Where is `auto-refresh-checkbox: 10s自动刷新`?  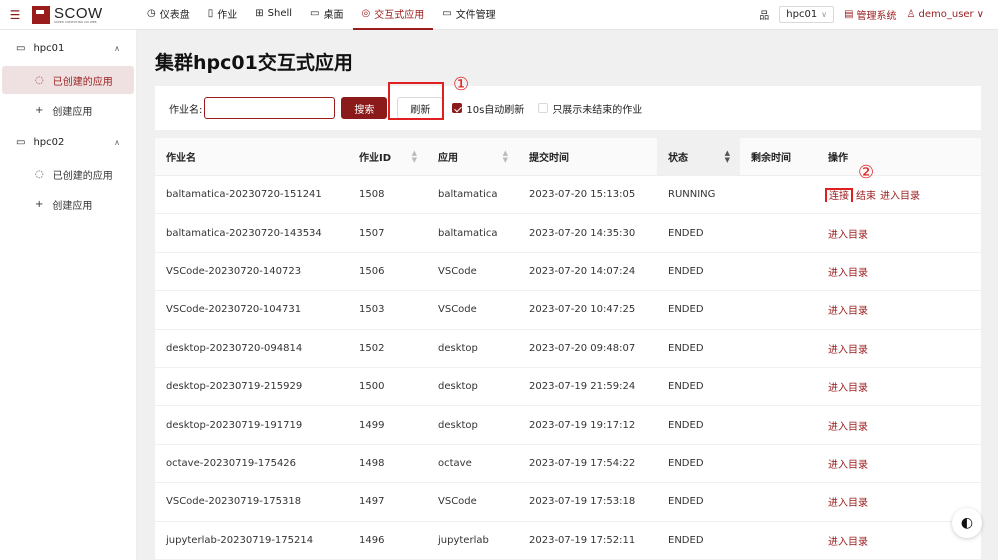 auto-refresh-checkbox: 10s自动刷新 is located at coordinates (488, 108).